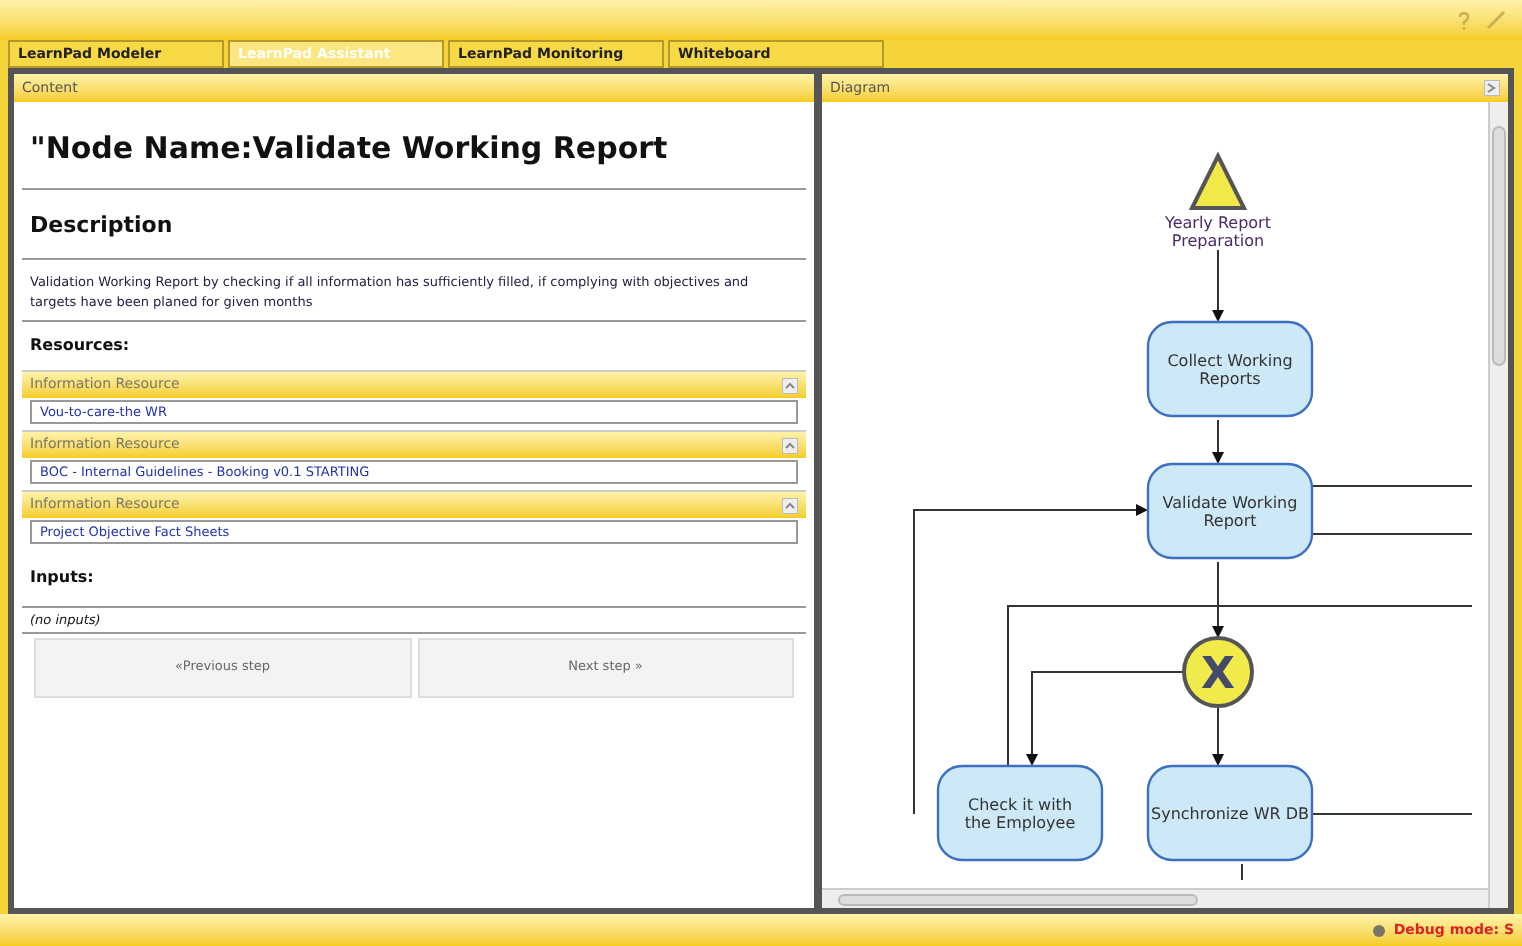  I want to click on help-icon, so click(1464, 20).